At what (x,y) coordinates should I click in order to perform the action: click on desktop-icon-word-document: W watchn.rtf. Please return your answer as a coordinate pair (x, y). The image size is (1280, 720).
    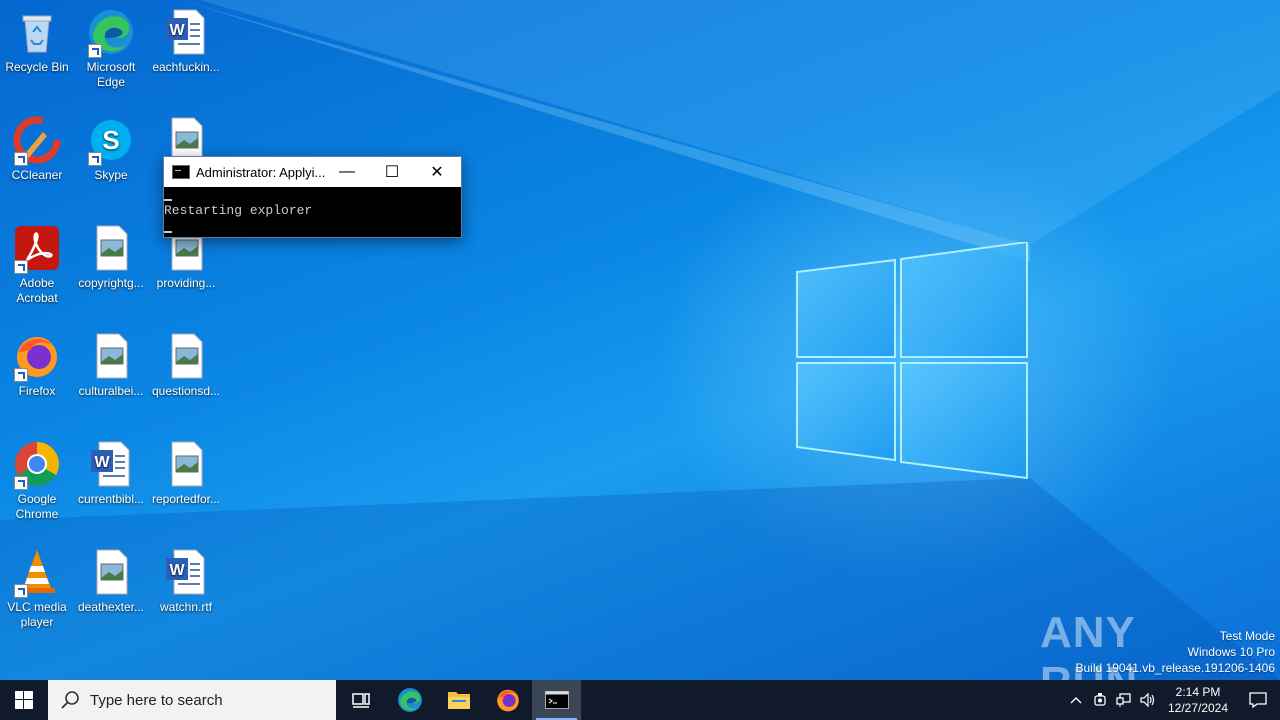
    Looking at the image, I should click on (186, 581).